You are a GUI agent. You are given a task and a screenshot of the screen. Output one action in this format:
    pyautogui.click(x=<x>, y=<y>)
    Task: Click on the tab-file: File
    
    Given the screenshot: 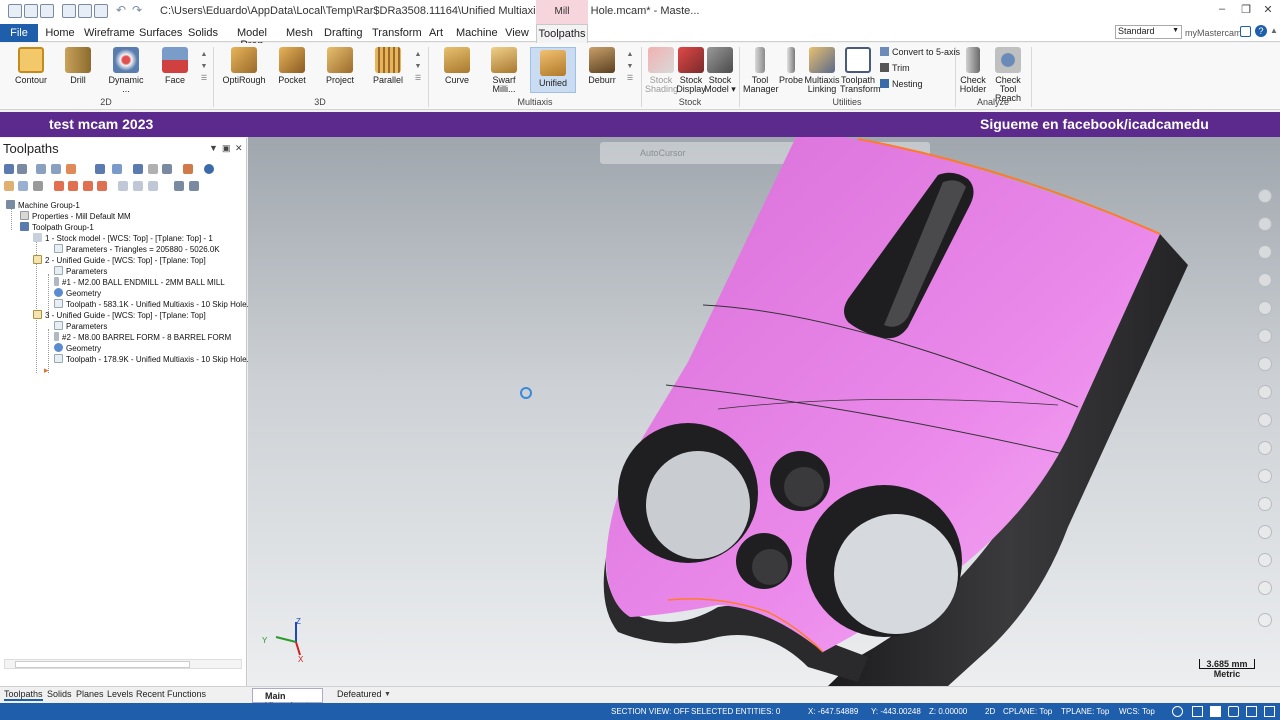 What is the action you would take?
    pyautogui.click(x=19, y=33)
    